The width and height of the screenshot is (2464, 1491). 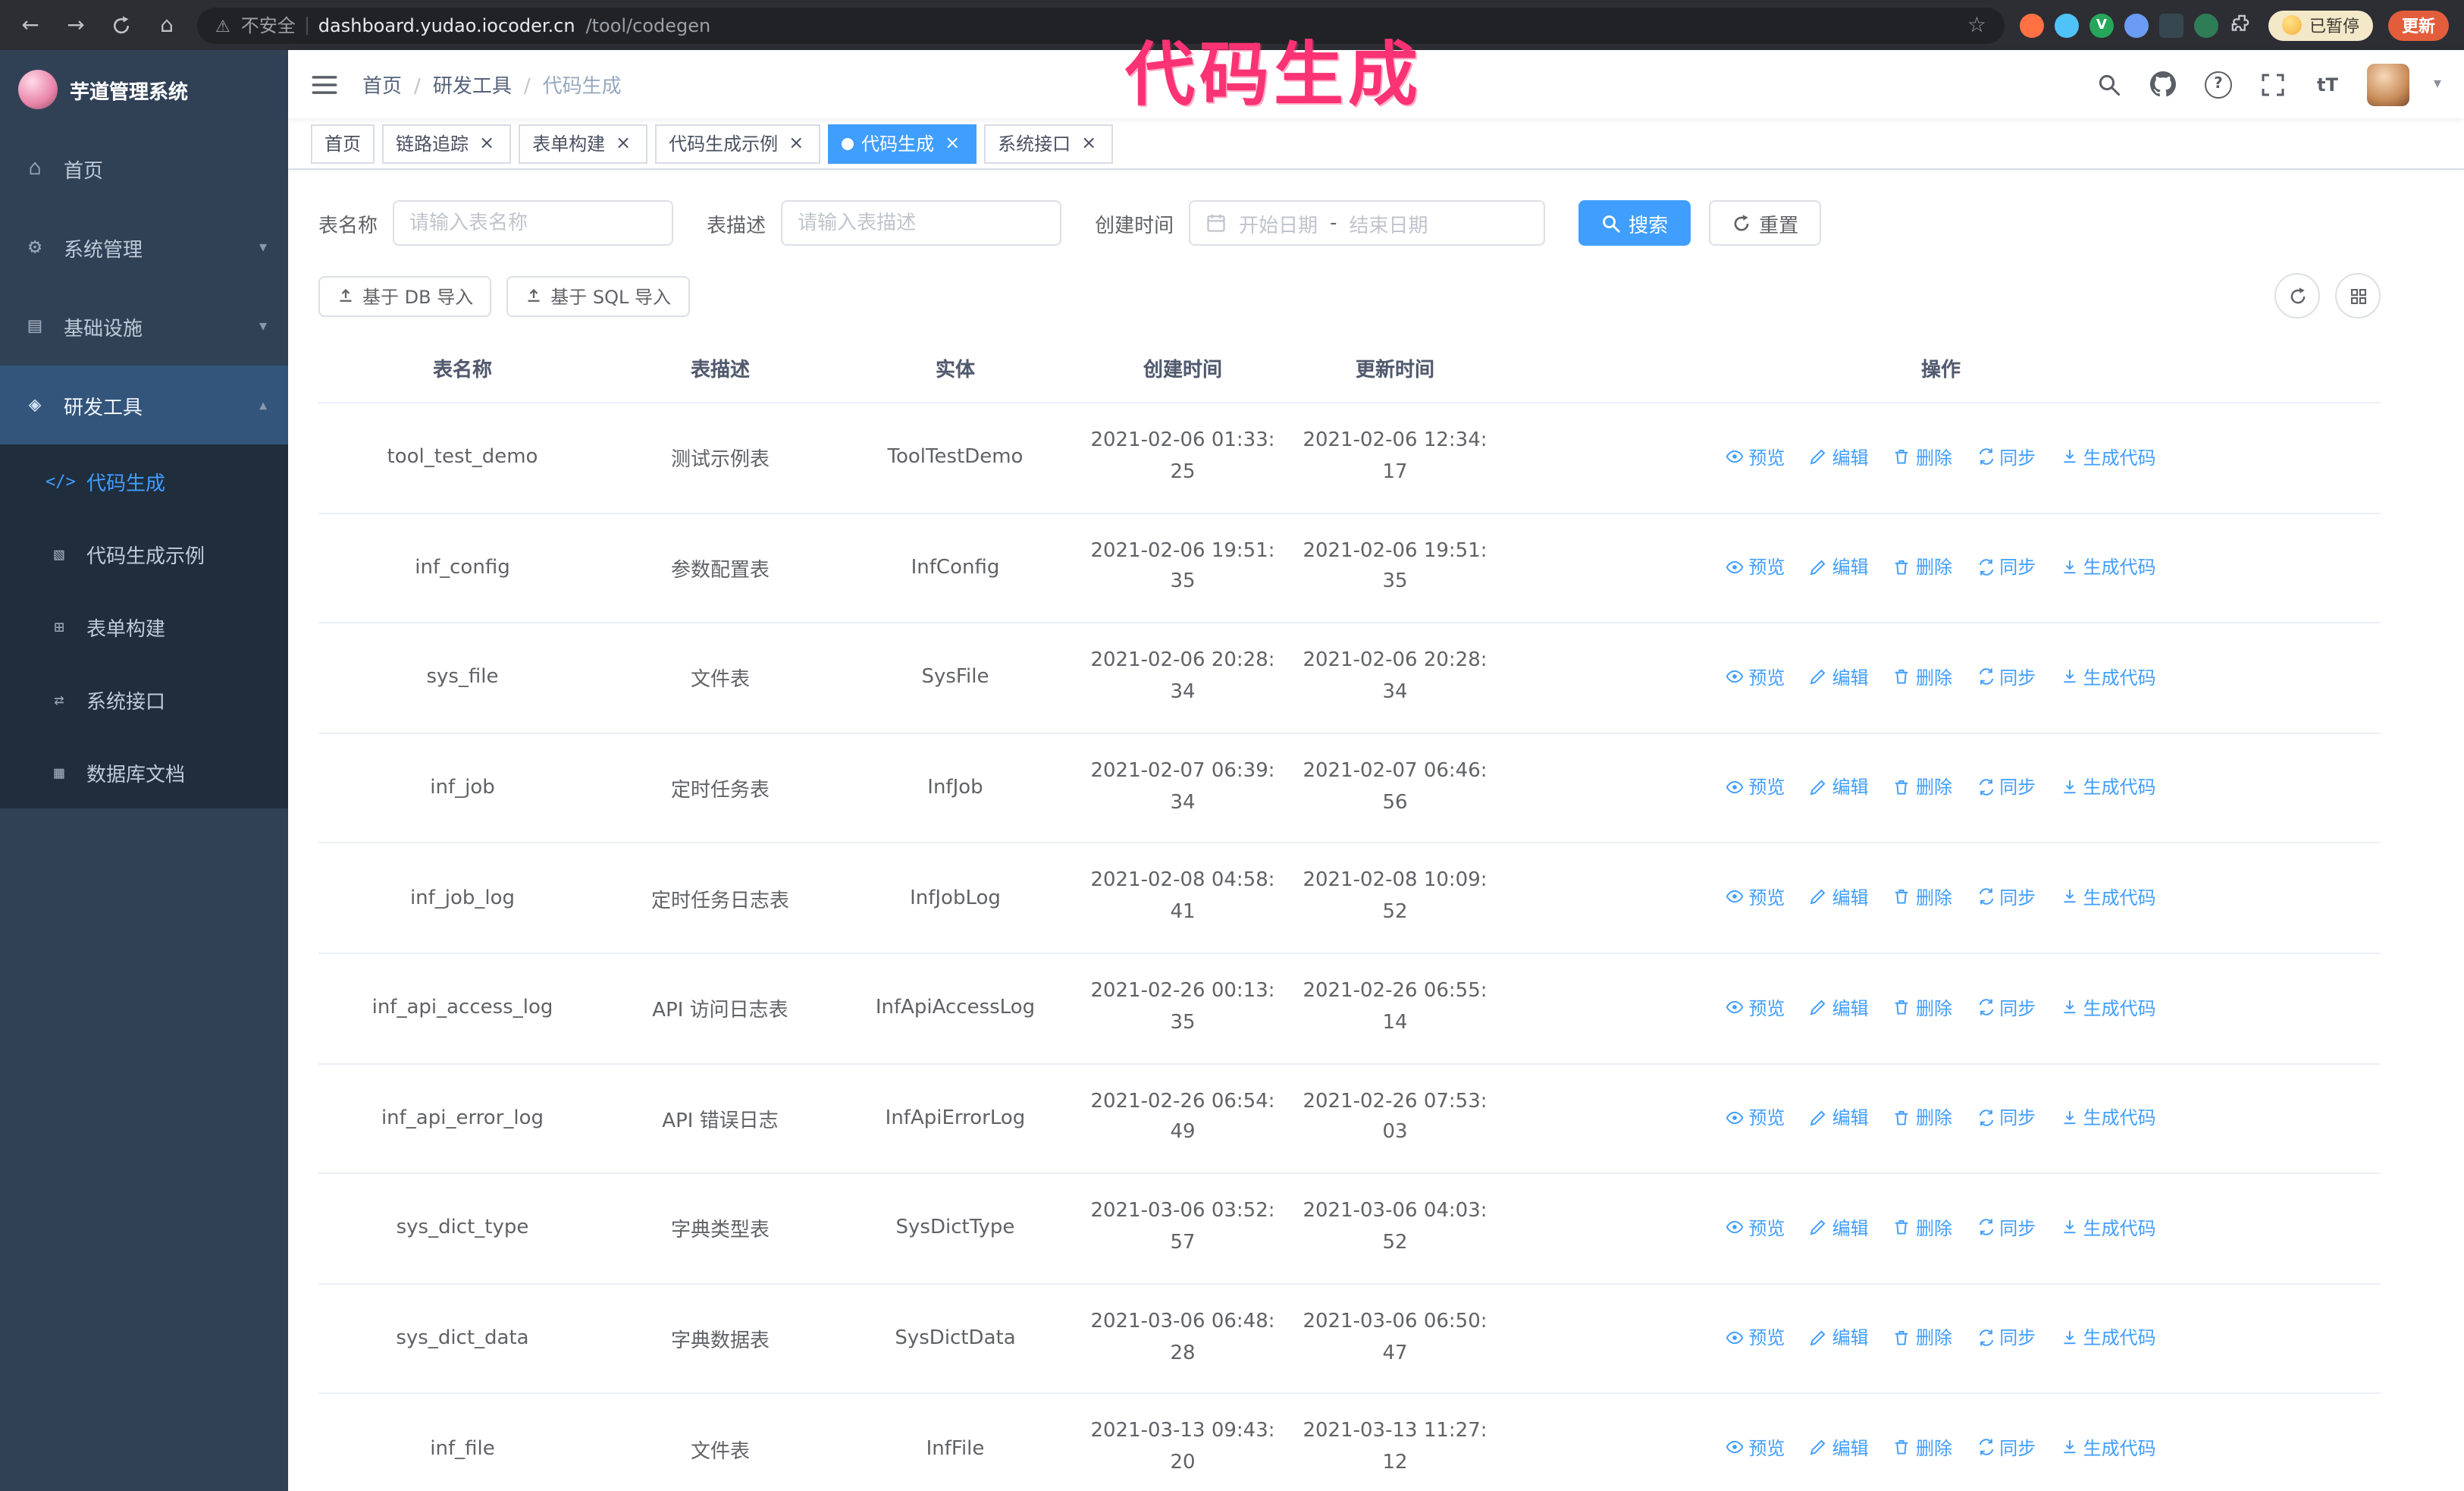 What do you see at coordinates (167, 25) in the screenshot?
I see `home-icon` at bounding box center [167, 25].